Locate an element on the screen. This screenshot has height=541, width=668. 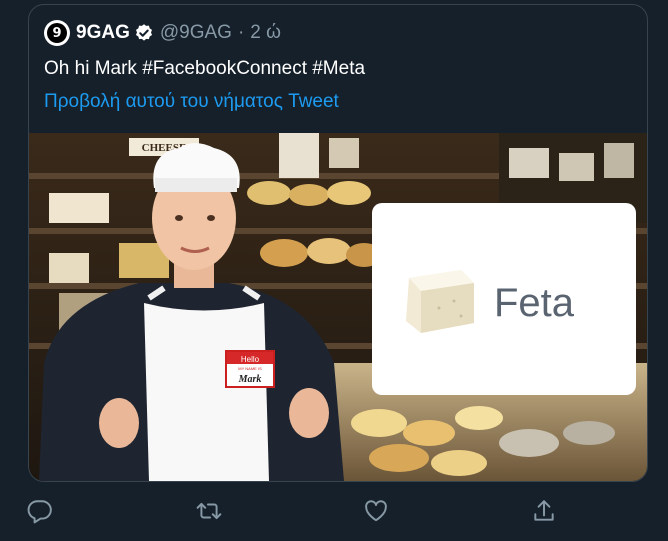
avatar: 9 is located at coordinates (57, 33).